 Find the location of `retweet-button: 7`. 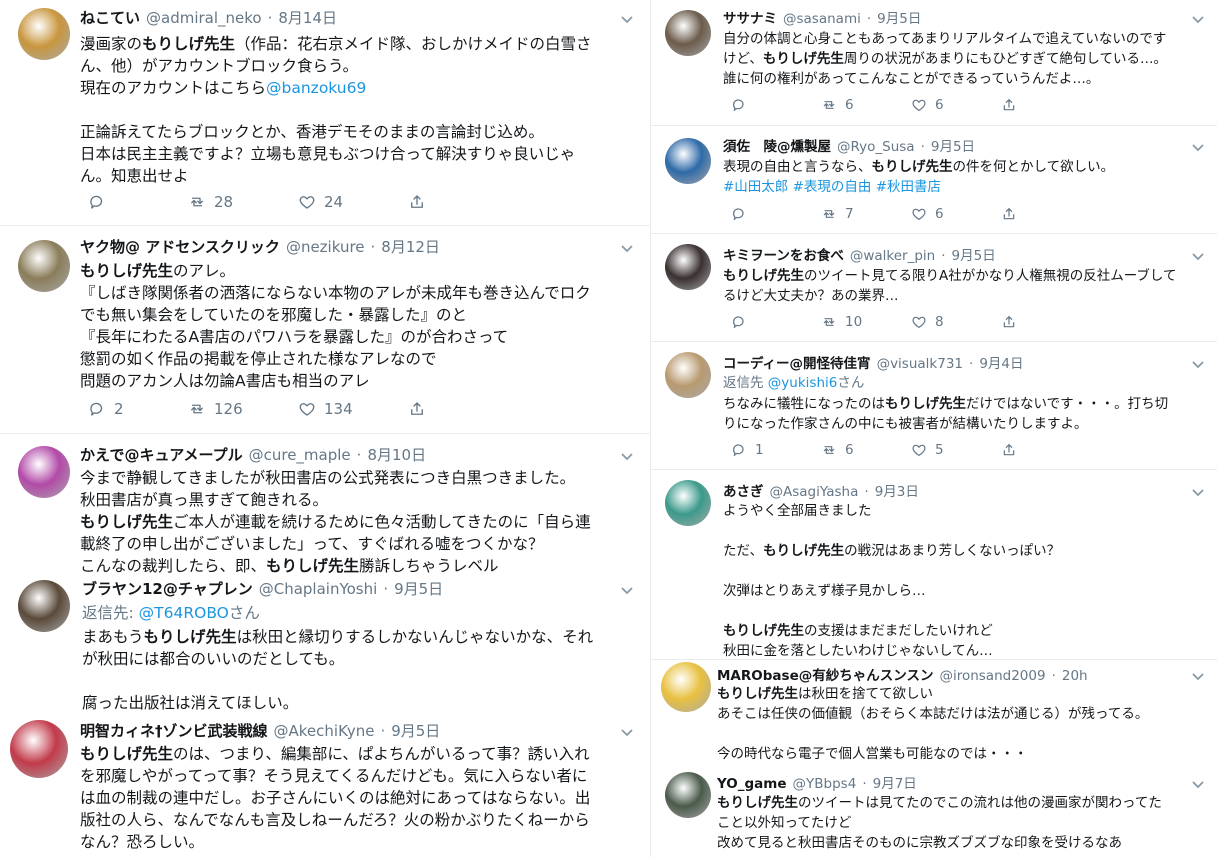

retweet-button: 7 is located at coordinates (833, 214).